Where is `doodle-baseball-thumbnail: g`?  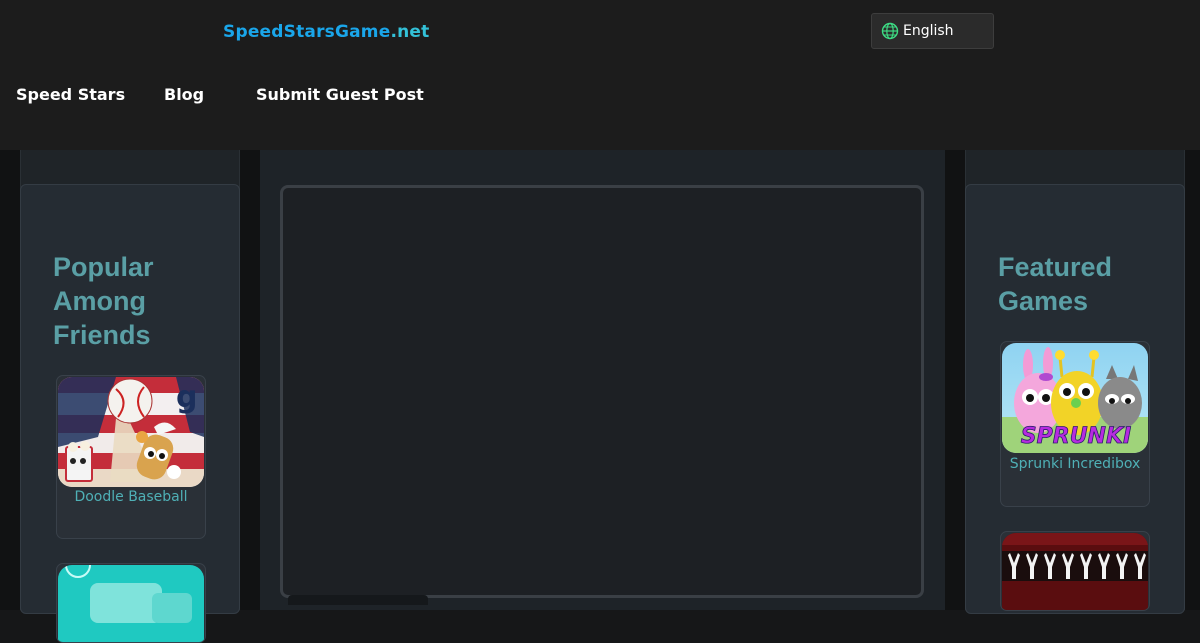 doodle-baseball-thumbnail: g is located at coordinates (131, 432).